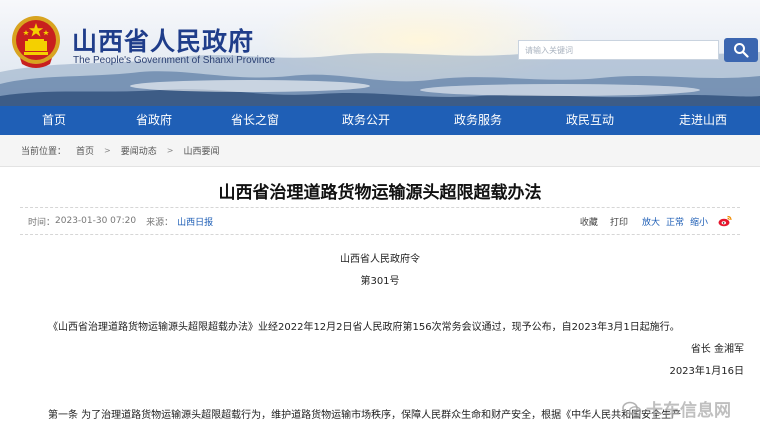 The image size is (760, 438). Describe the element at coordinates (478, 120) in the screenshot. I see `nav-item-government-services: 政务服务` at that location.